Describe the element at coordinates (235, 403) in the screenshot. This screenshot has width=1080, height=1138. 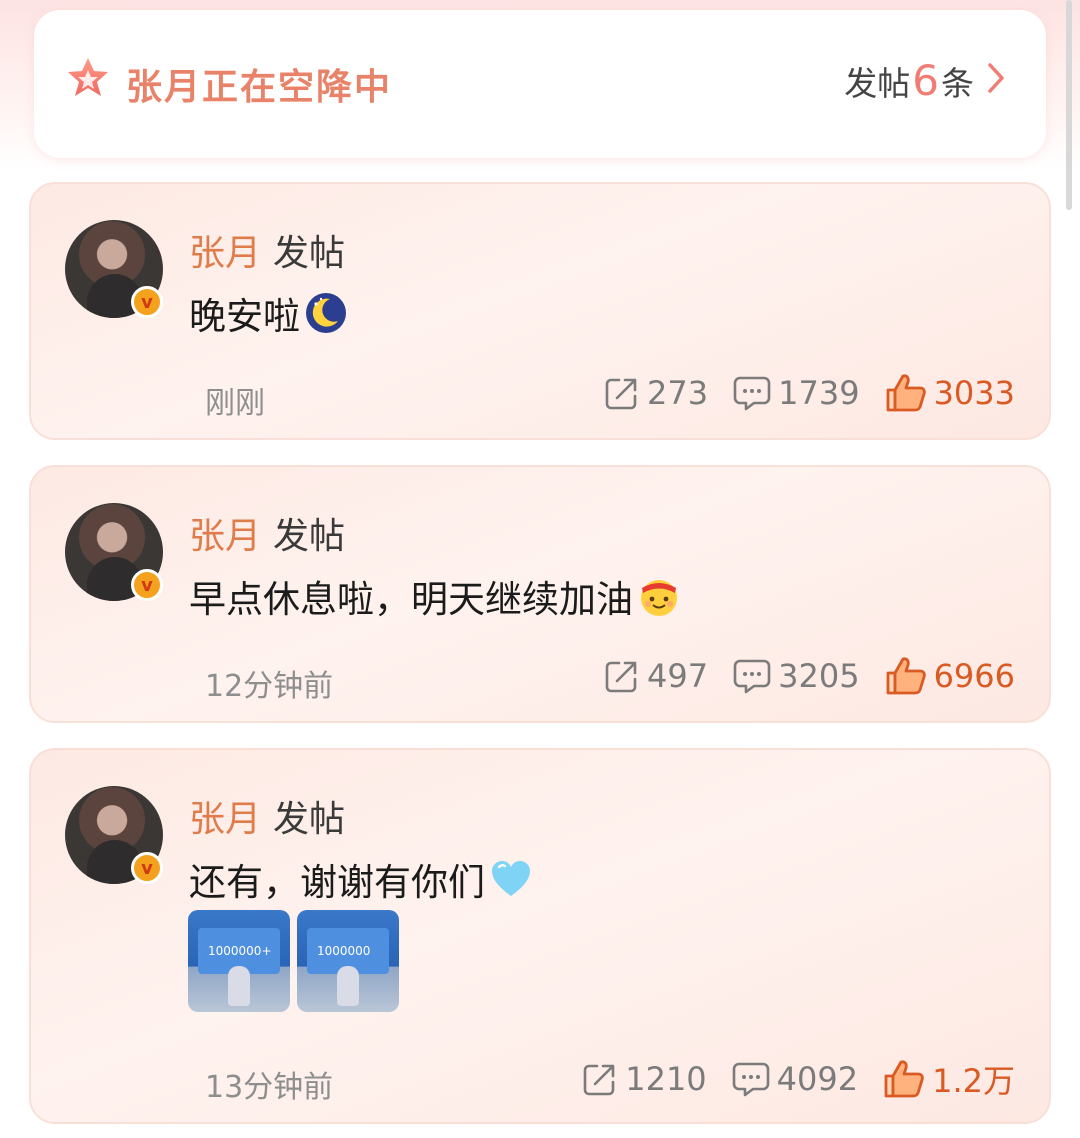
I see `post-time: 刚刚` at that location.